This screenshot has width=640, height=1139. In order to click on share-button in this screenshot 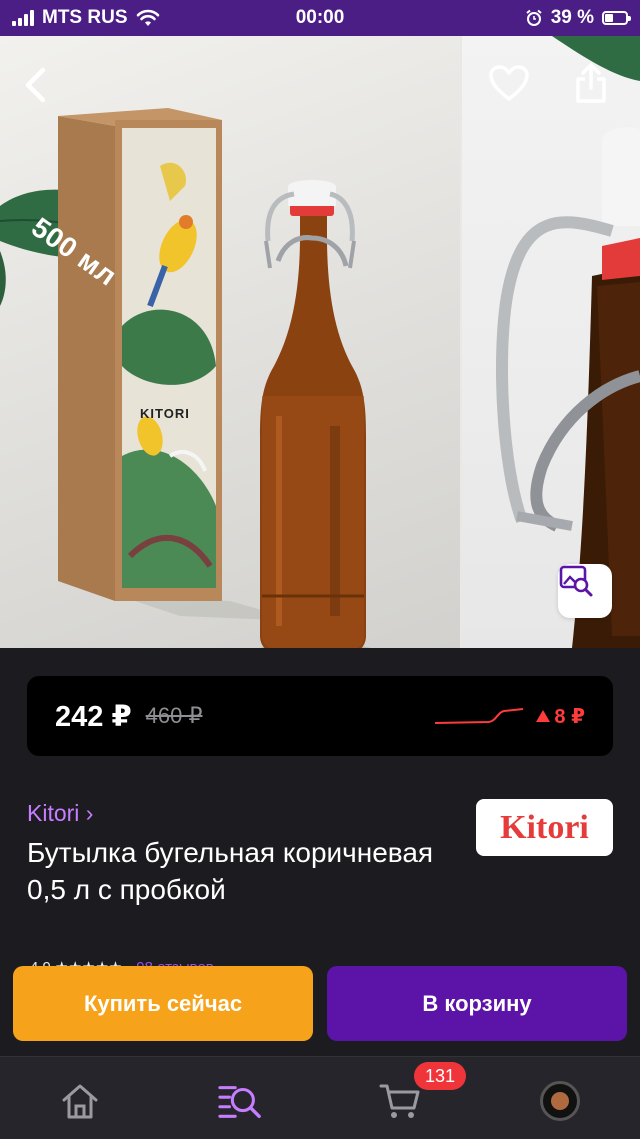, I will do `click(598, 86)`.